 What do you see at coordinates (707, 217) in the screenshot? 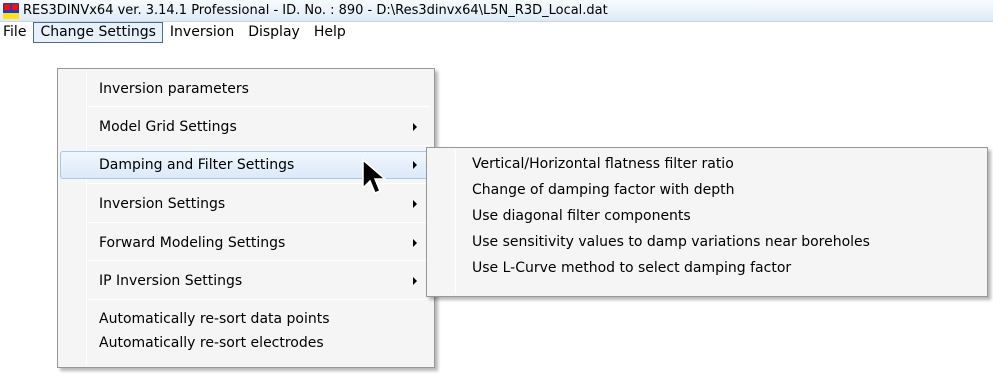
I see `submenu-item-diagonal-filter: Use diagonal filter components` at bounding box center [707, 217].